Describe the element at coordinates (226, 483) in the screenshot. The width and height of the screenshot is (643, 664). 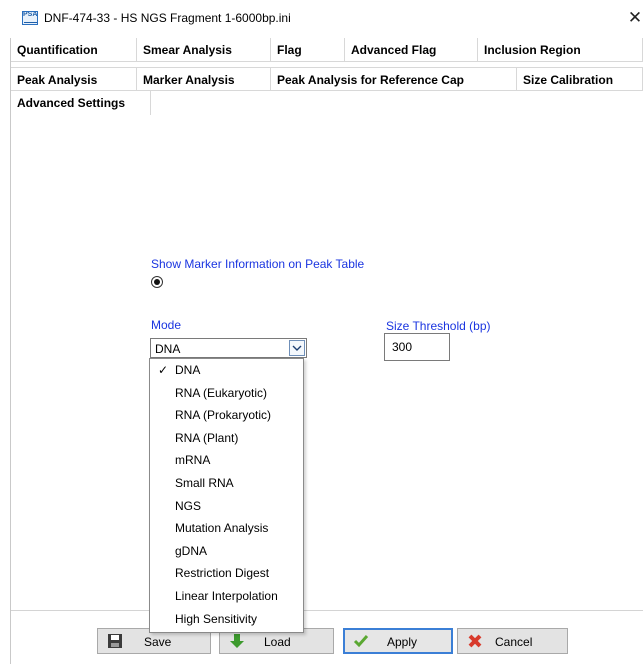
I see `mode-option-small-rna: Small RNA` at that location.